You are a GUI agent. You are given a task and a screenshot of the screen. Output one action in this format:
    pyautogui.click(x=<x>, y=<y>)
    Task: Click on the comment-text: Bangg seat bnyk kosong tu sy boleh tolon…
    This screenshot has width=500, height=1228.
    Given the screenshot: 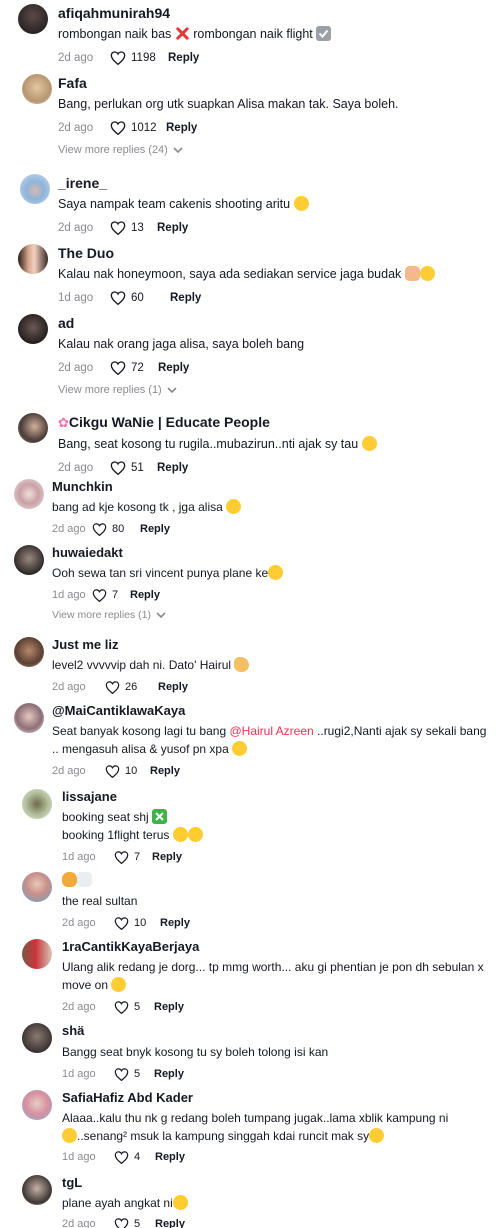 What is the action you would take?
    pyautogui.click(x=195, y=1052)
    